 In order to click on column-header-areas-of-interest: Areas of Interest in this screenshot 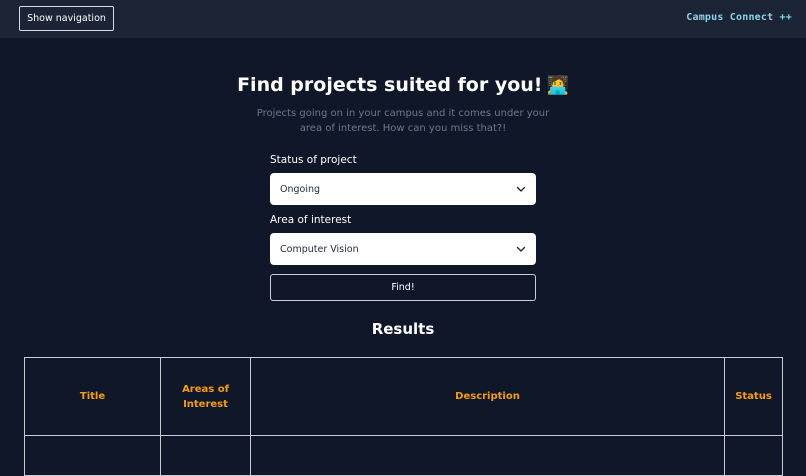, I will do `click(205, 396)`.